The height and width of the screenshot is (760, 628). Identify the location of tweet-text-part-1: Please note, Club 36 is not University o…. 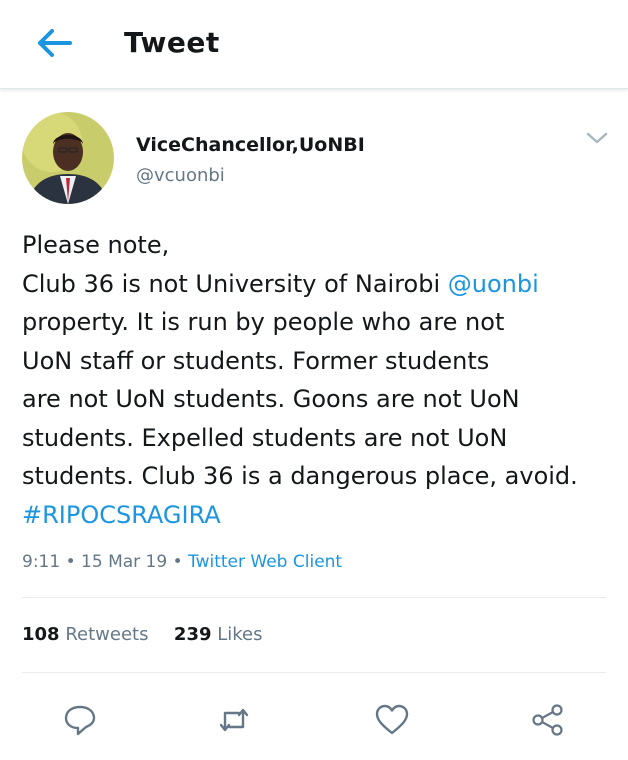
(231, 264).